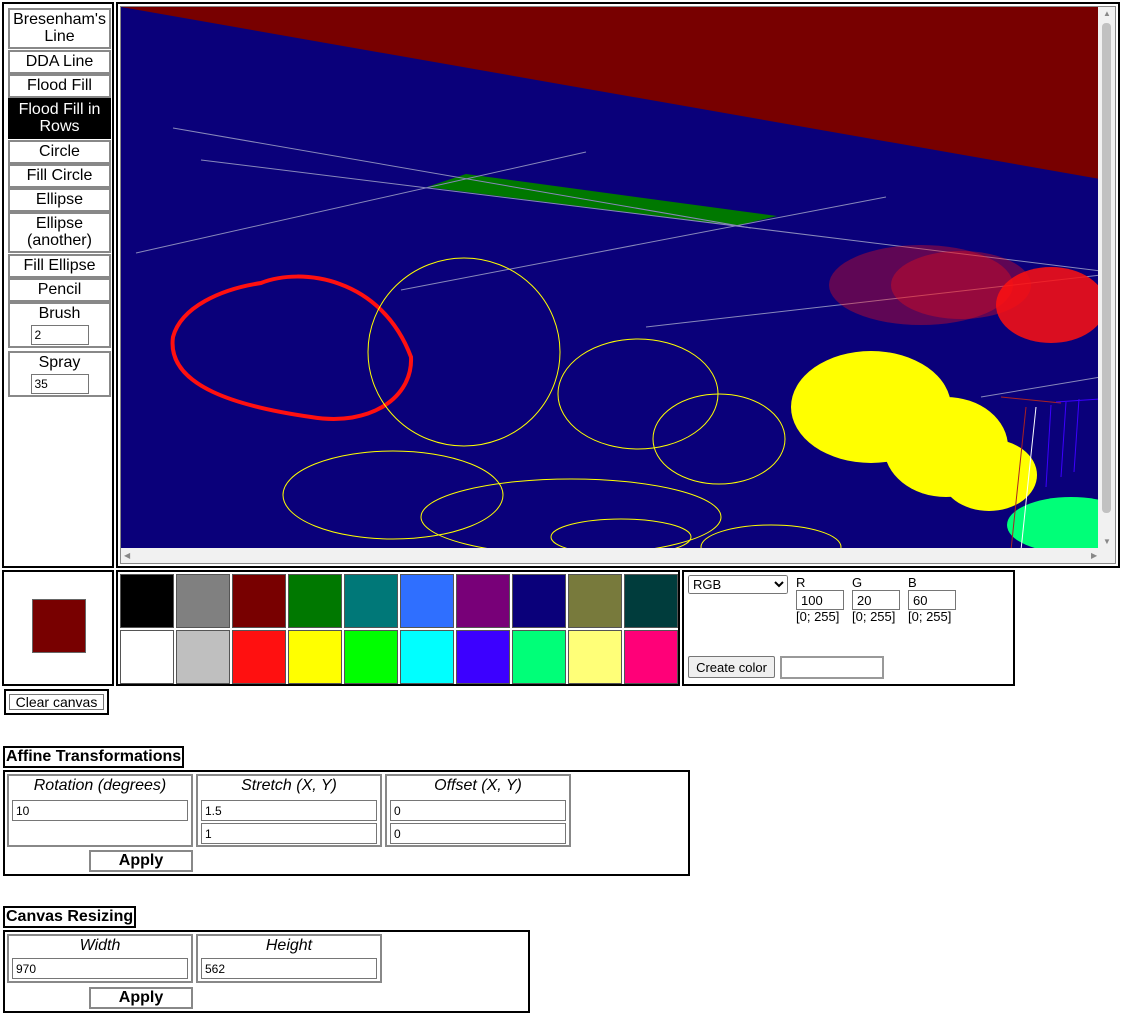 The height and width of the screenshot is (1015, 1122). Describe the element at coordinates (738, 584) in the screenshot. I see `color-mode-select: RGB` at that location.